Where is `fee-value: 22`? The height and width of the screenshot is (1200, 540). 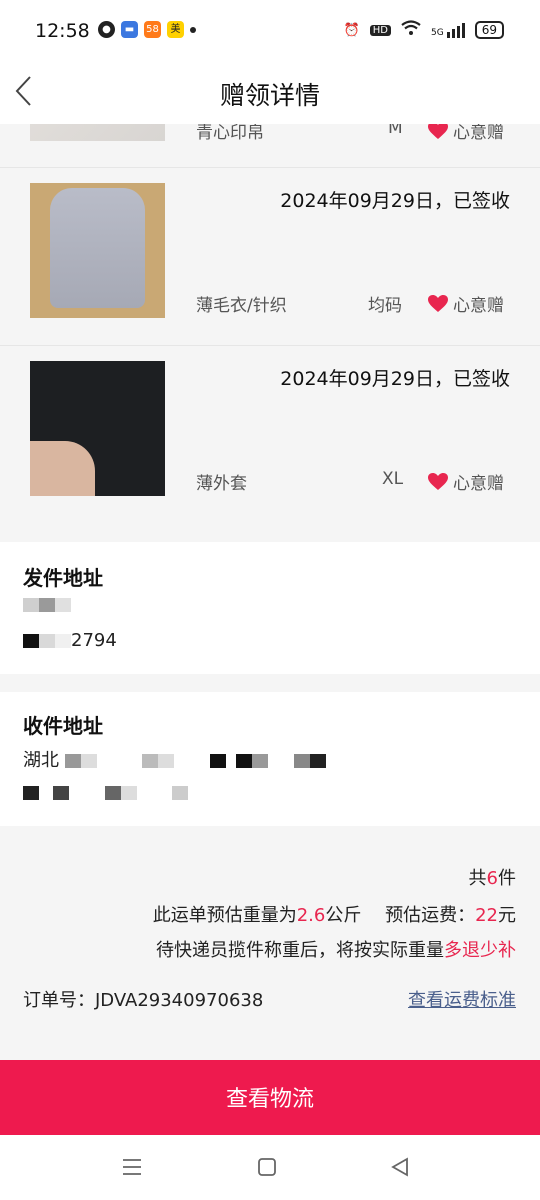 fee-value: 22 is located at coordinates (486, 915).